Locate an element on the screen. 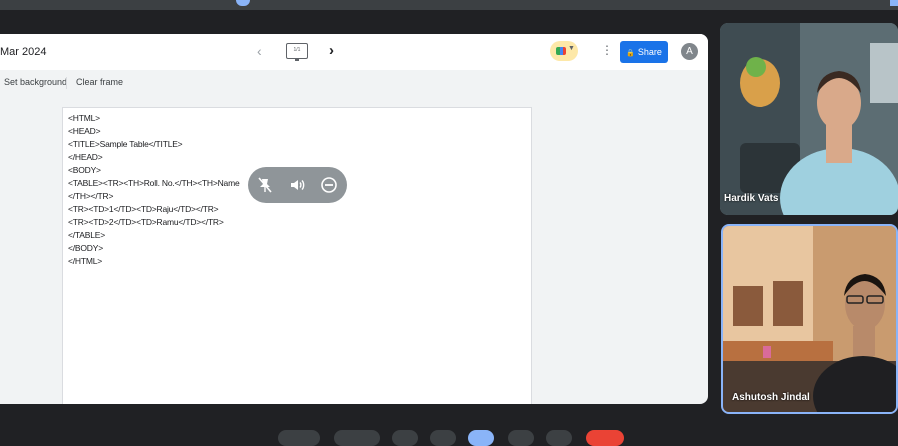  present-button is located at coordinates (481, 438).